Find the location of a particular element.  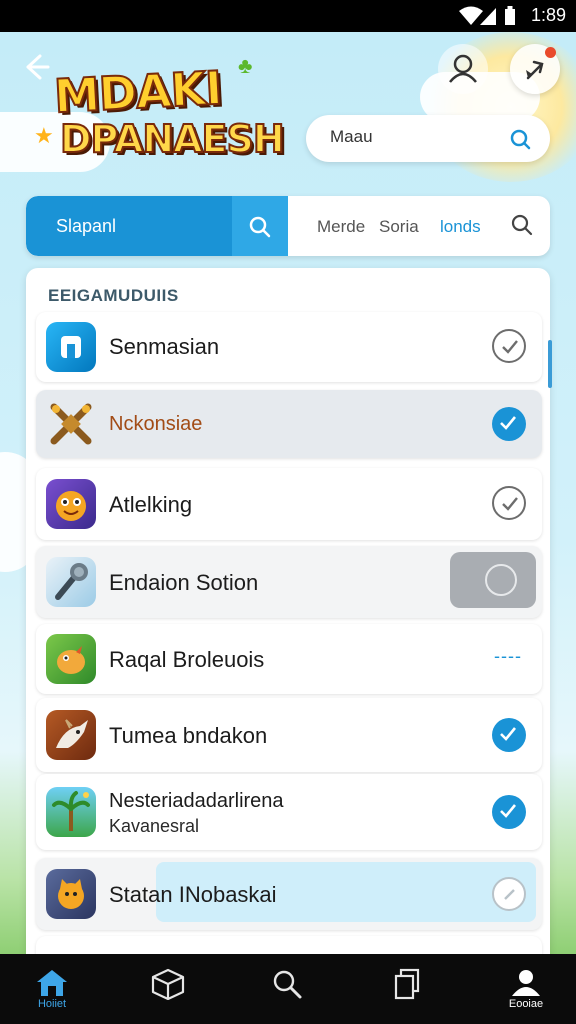

toggle-ring-icon is located at coordinates (501, 580).